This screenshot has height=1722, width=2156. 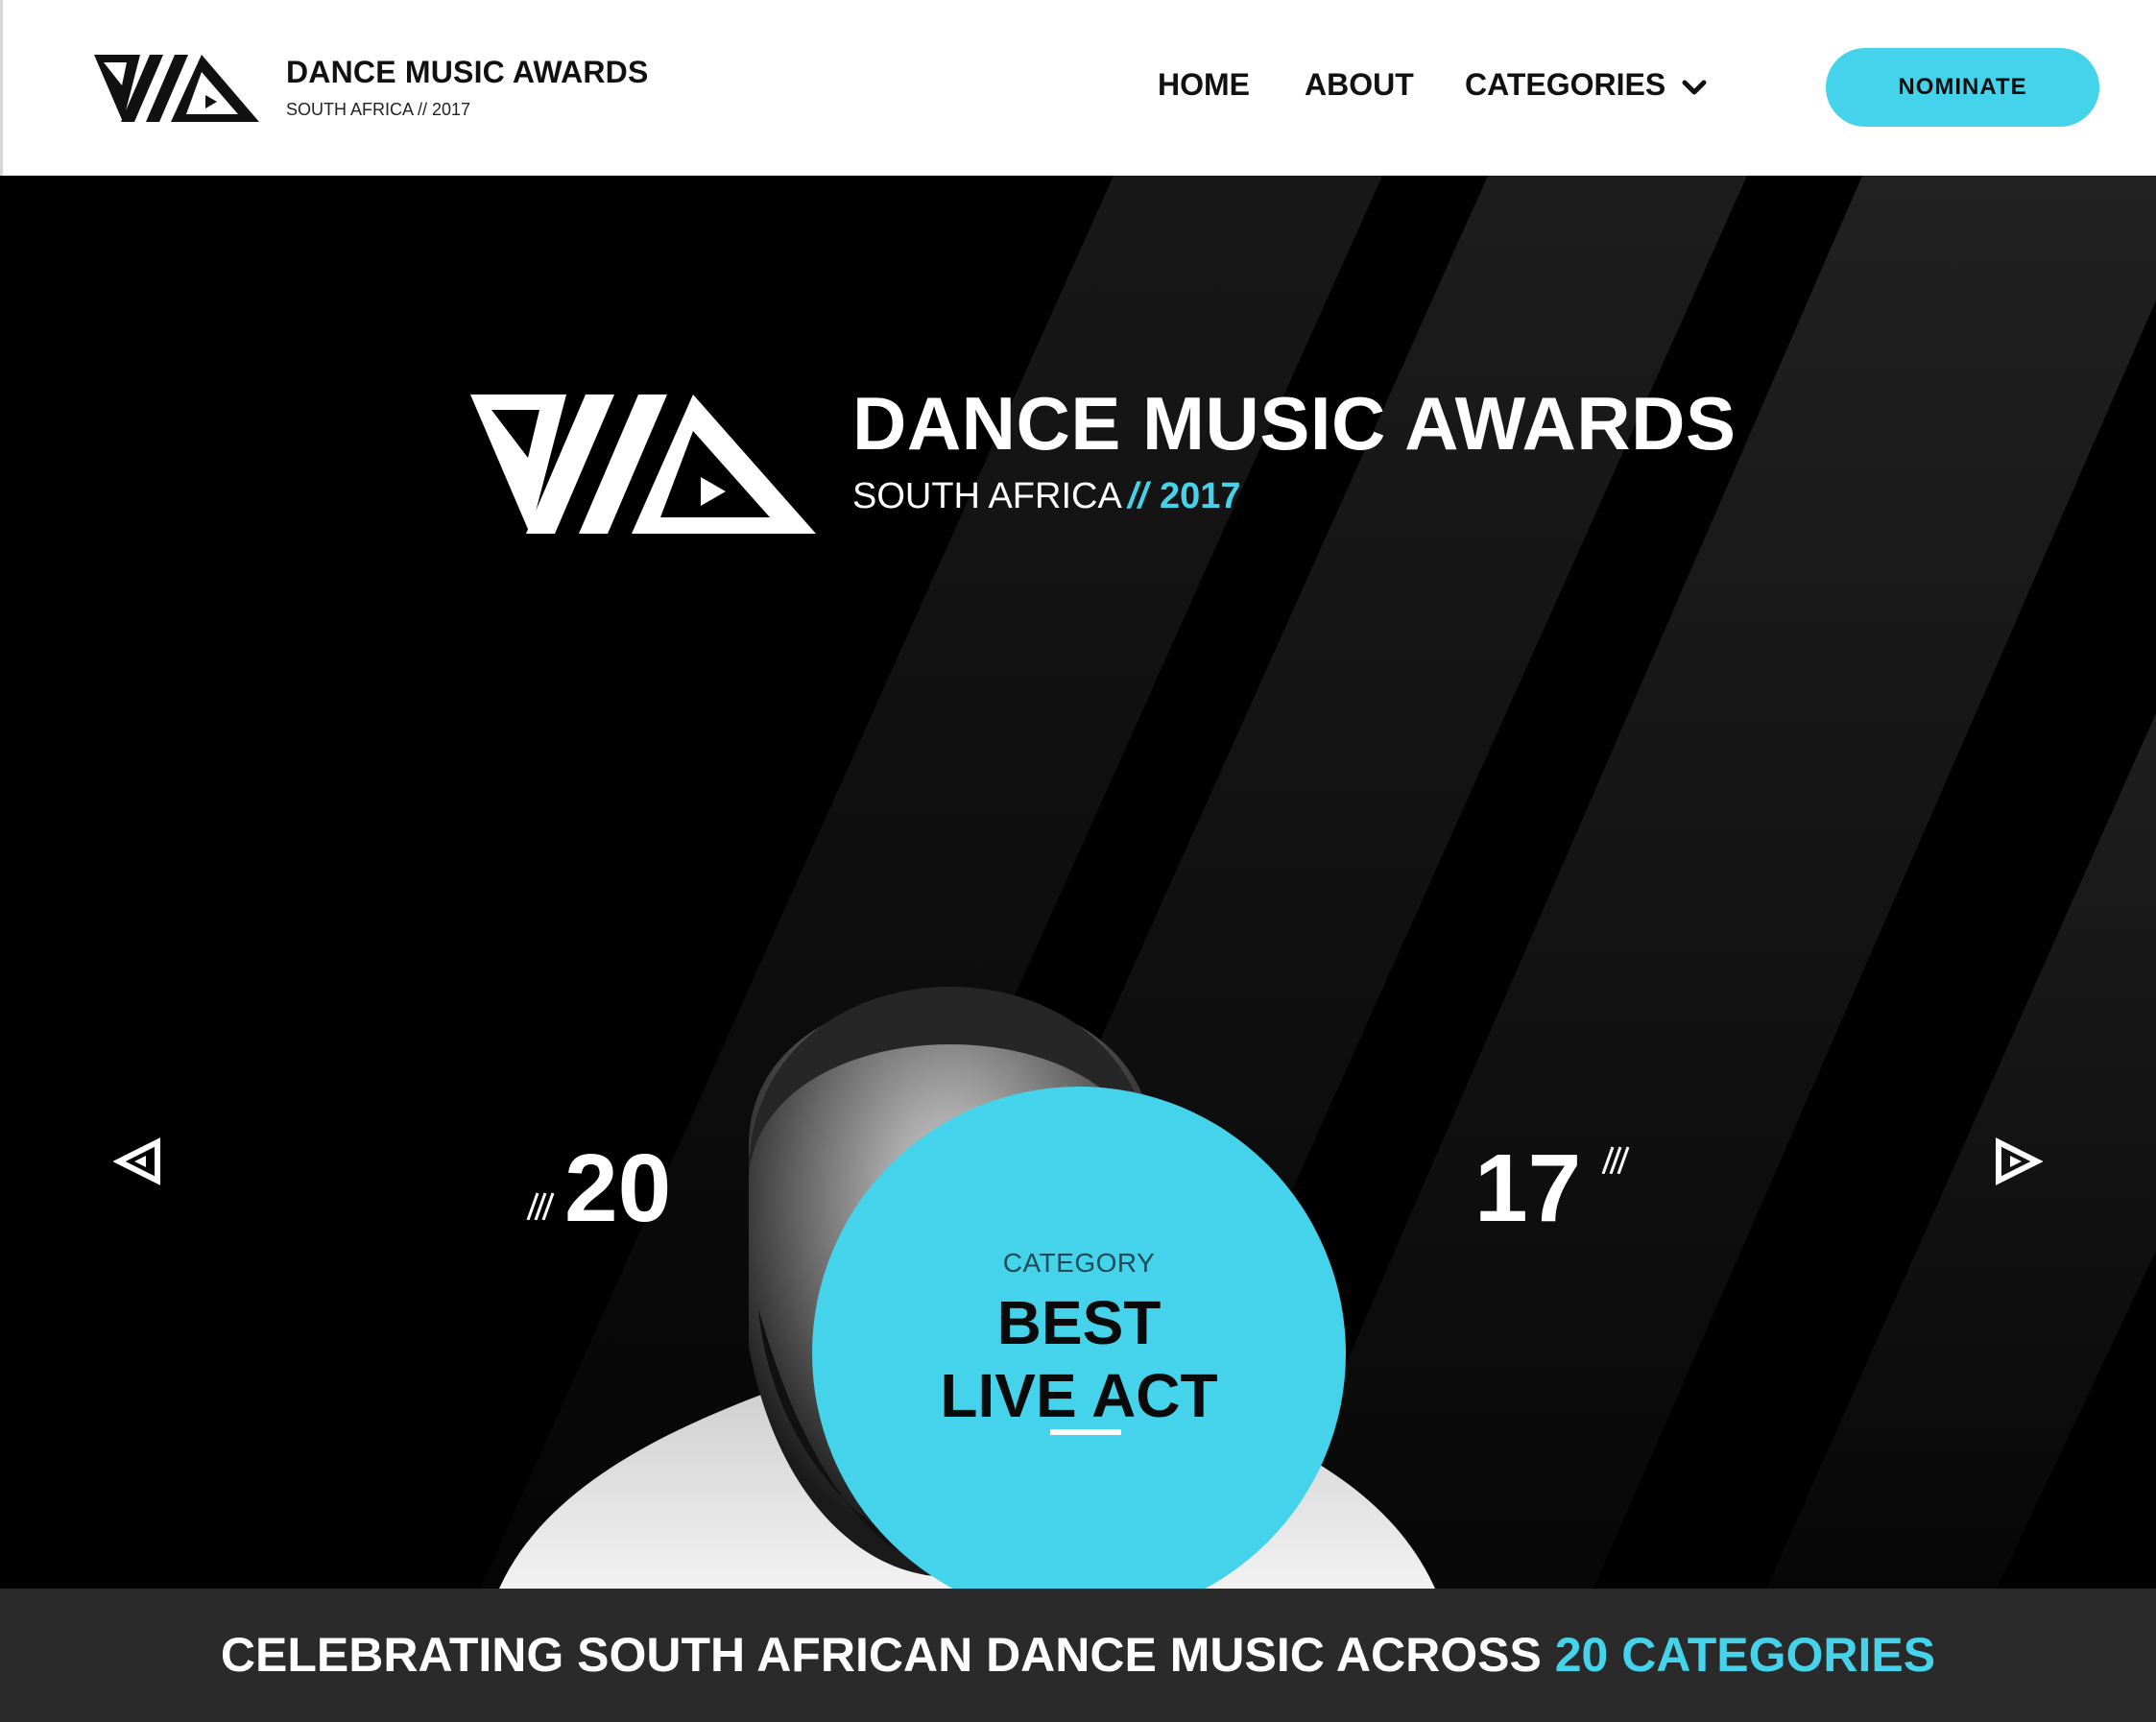 What do you see at coordinates (1294, 424) in the screenshot?
I see `hero-title: DANCE MUSIC AWARDS` at bounding box center [1294, 424].